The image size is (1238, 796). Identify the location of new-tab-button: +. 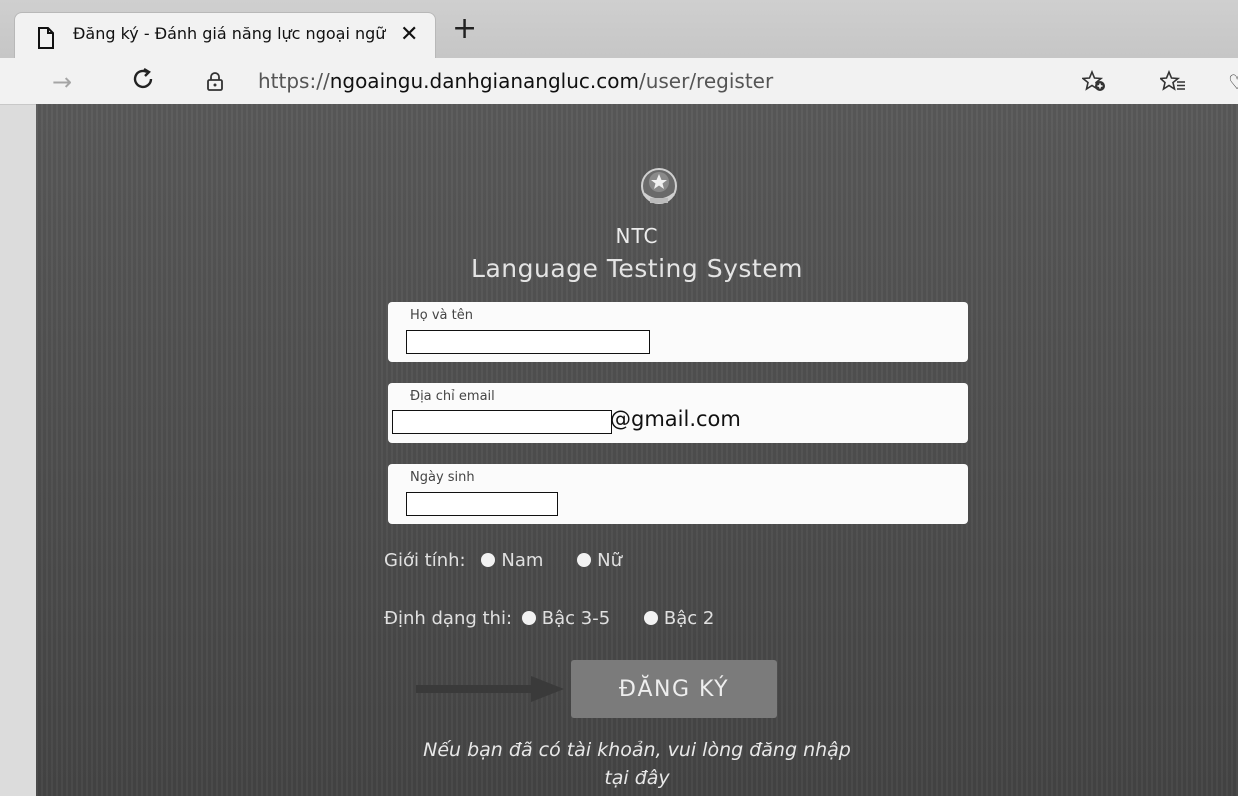
(464, 29).